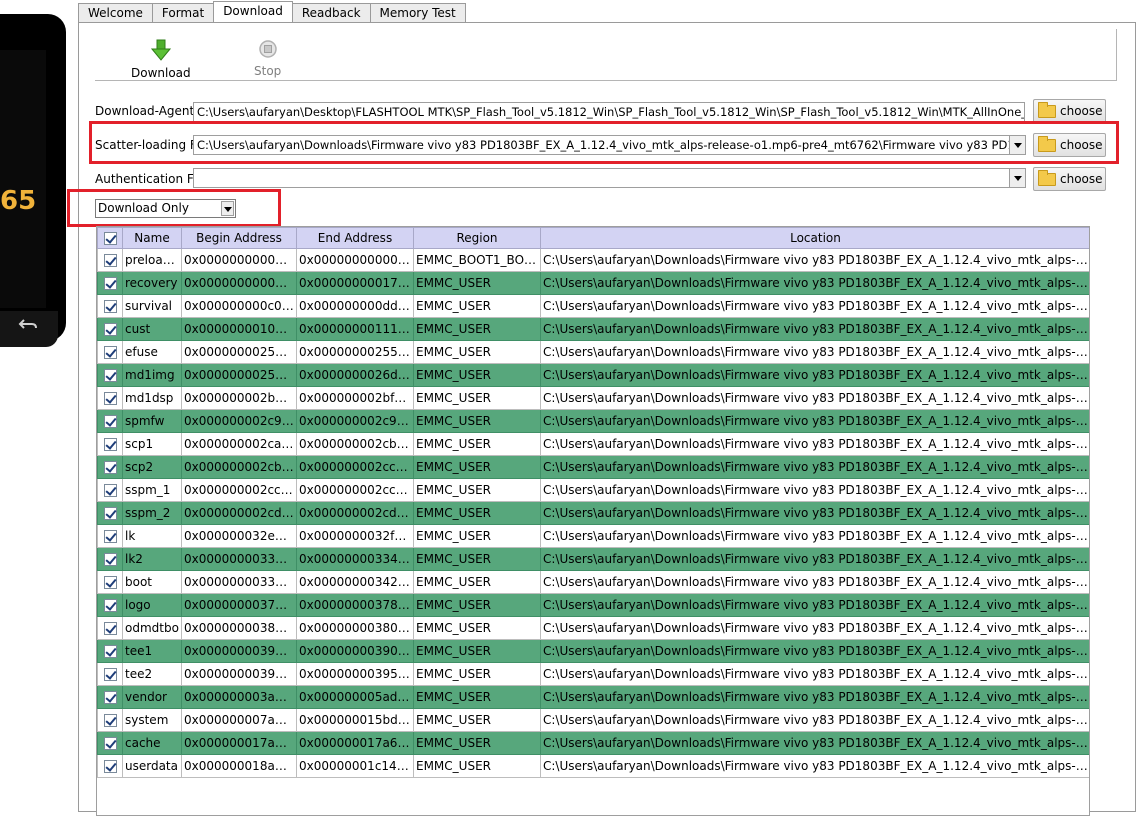 The width and height of the screenshot is (1138, 816). I want to click on auth-file-choose-button: choose, so click(1069, 179).